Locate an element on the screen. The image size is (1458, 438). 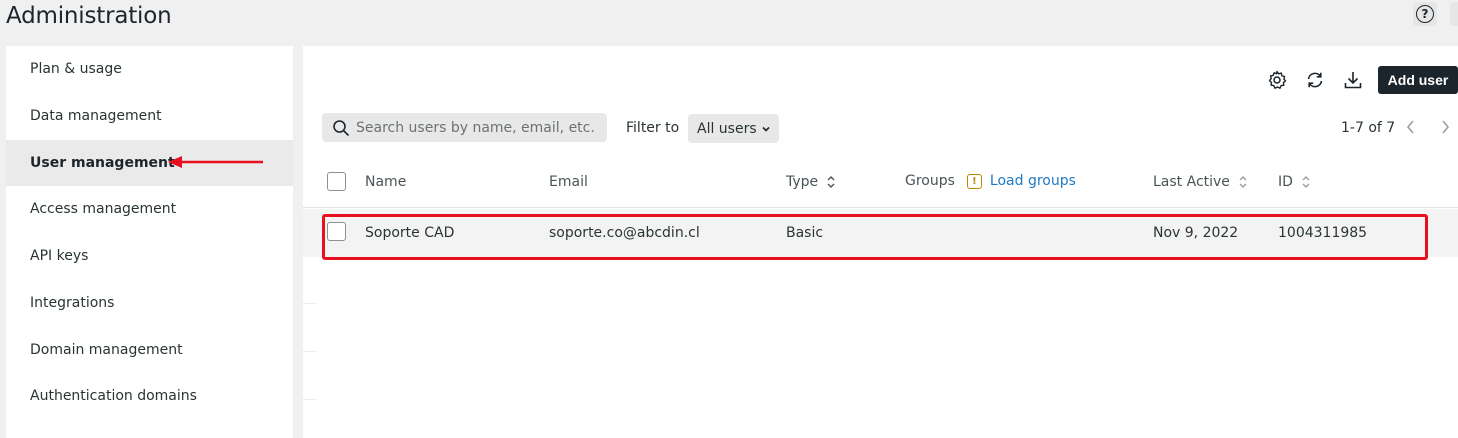
filter-selected-value: All users is located at coordinates (727, 128).